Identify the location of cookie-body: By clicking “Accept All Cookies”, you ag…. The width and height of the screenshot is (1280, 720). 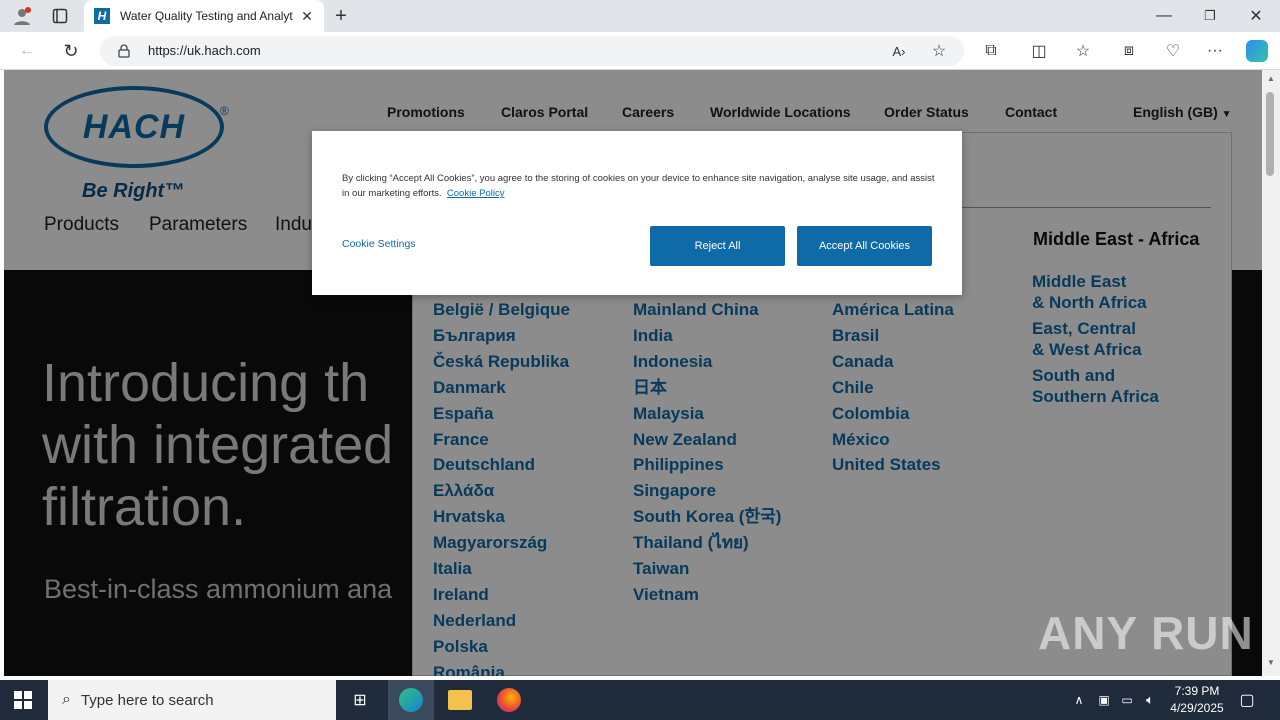
(638, 186).